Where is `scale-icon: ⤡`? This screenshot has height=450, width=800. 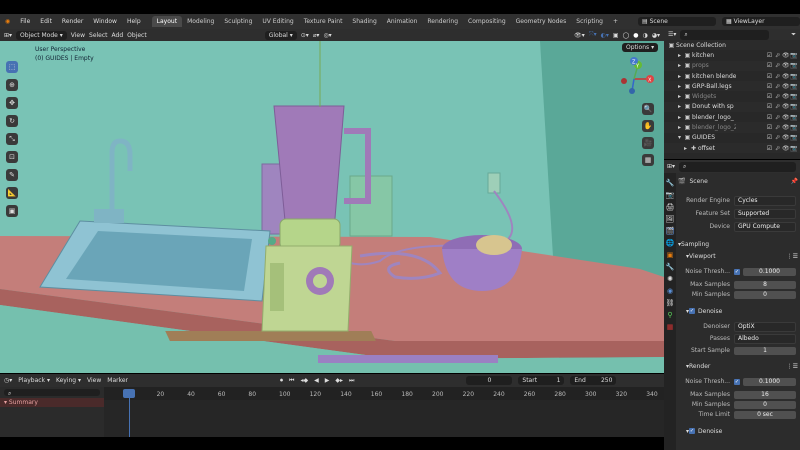
scale-icon: ⤡ is located at coordinates (12, 139).